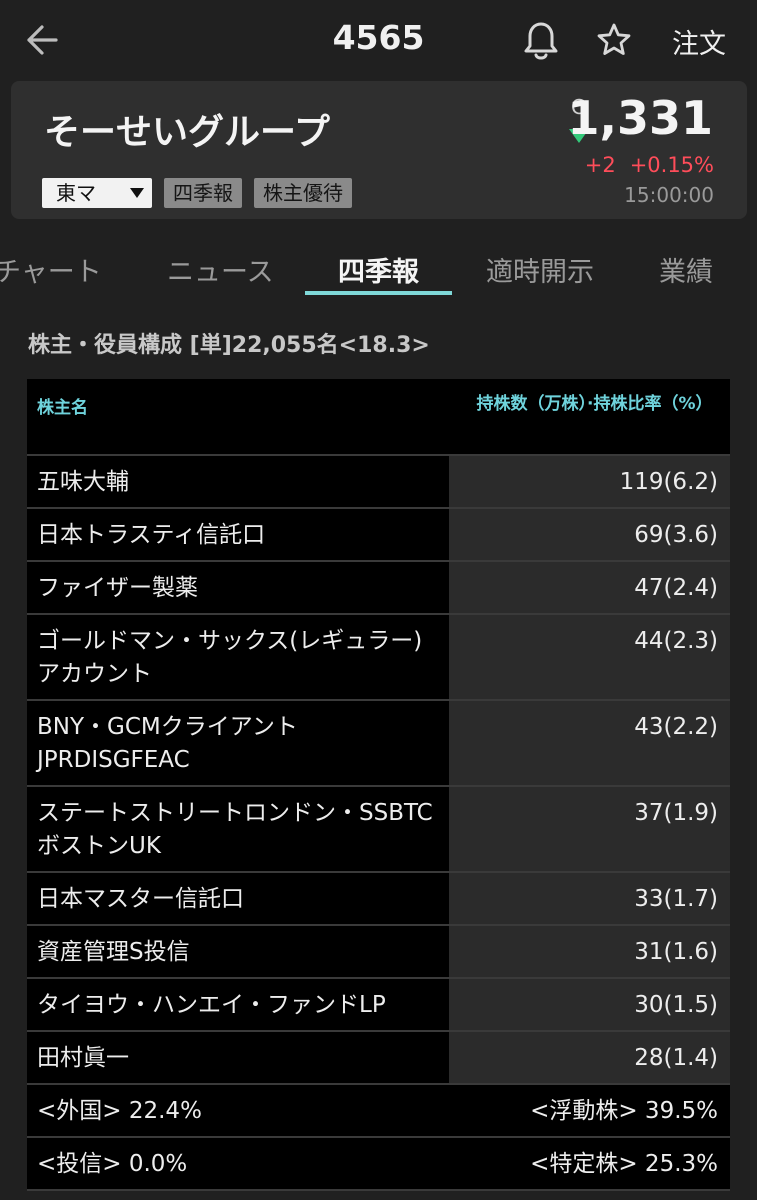  I want to click on table-row: 五味大輔 119(6.2), so click(378, 482).